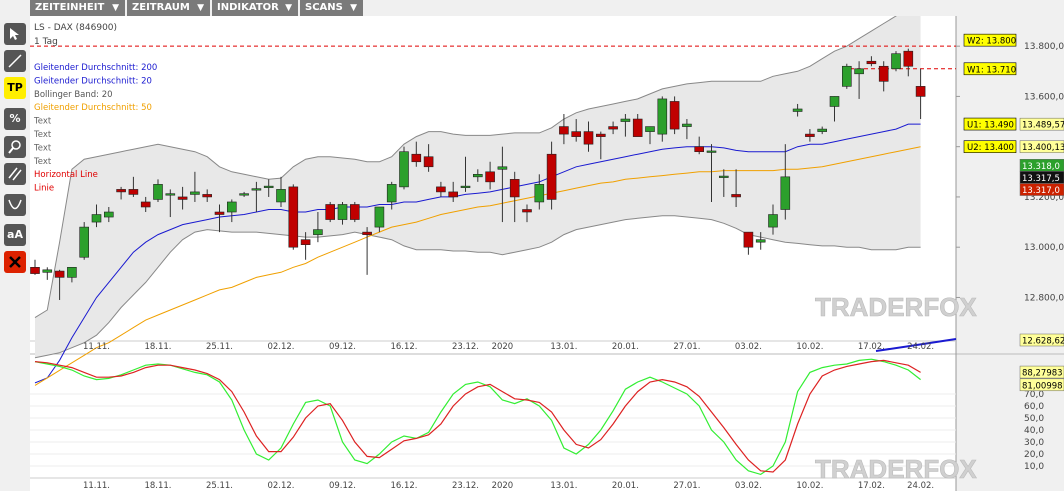 The width and height of the screenshot is (1064, 491). I want to click on legend-item: Horizontal Line, so click(66, 175).